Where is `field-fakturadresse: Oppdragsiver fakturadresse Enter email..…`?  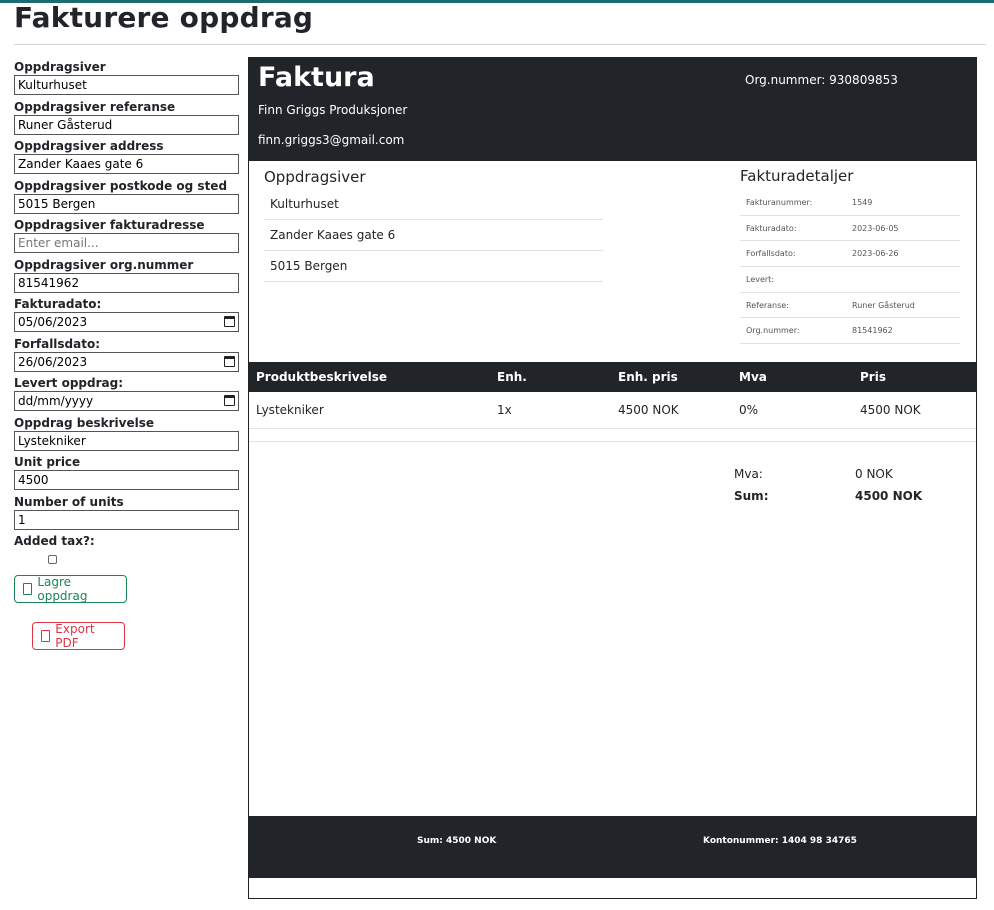
field-fakturadresse: Oppdragsiver fakturadresse Enter email..… is located at coordinates (127, 238).